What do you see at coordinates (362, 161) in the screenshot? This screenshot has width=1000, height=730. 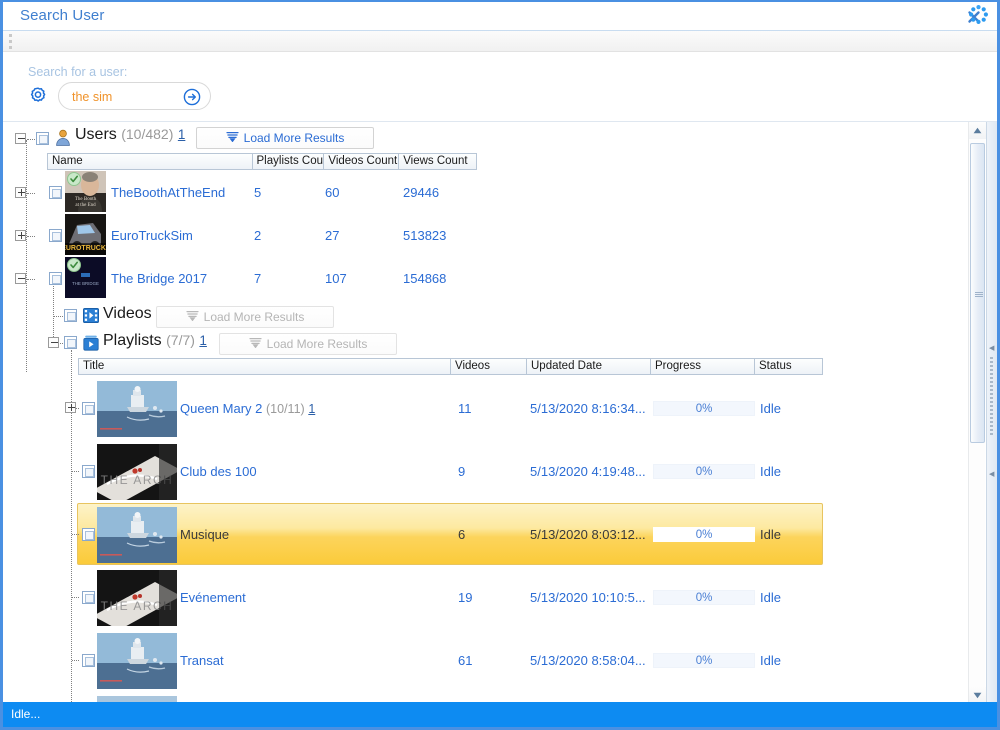 I see `users-column-videos: Videos Count` at bounding box center [362, 161].